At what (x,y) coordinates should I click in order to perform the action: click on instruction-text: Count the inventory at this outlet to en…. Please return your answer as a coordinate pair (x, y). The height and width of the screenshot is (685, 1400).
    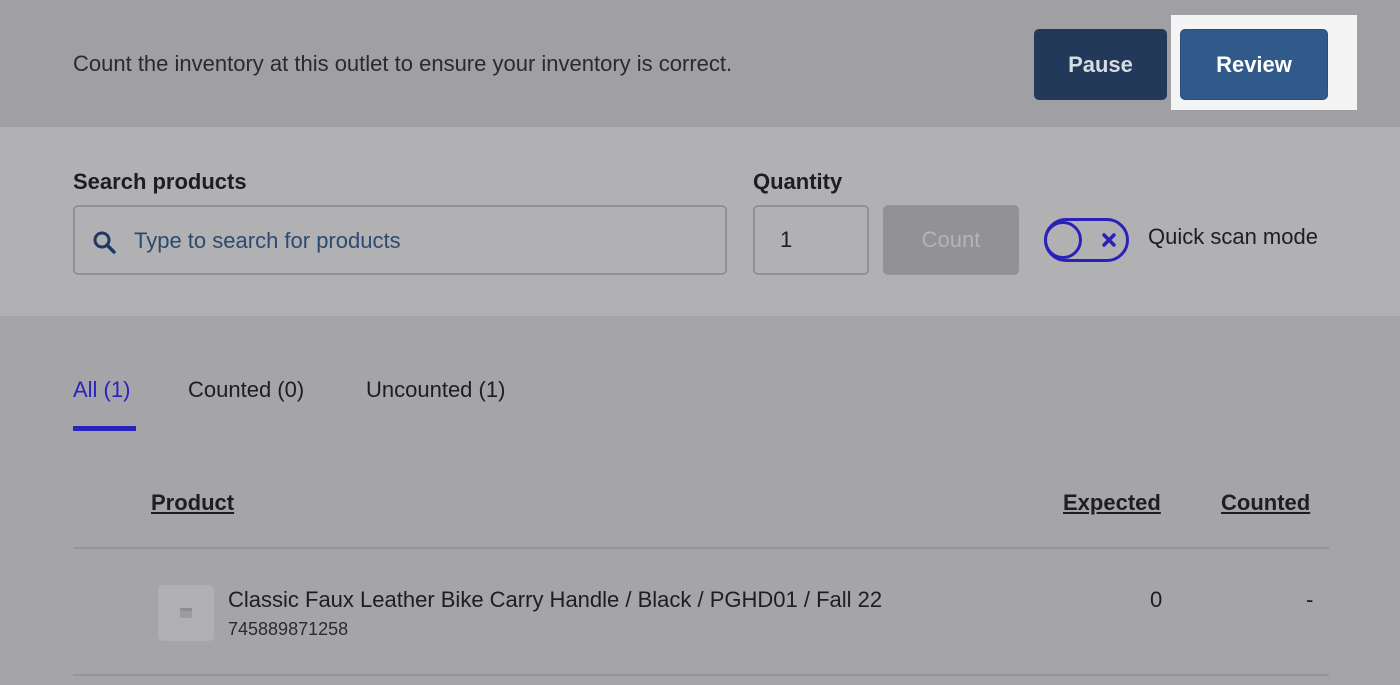
    Looking at the image, I should click on (403, 63).